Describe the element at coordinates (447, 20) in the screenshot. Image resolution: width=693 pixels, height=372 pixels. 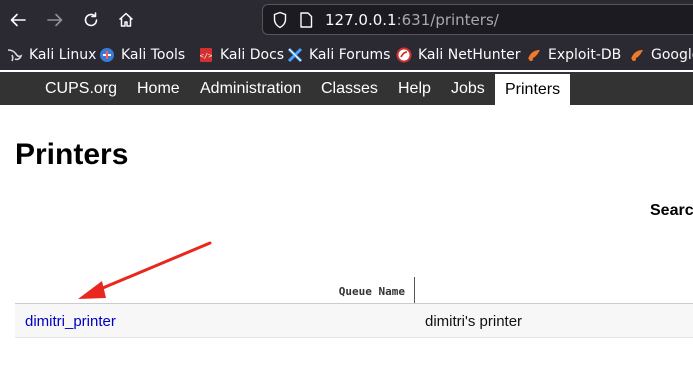
I see `url-path: :631/printers/` at that location.